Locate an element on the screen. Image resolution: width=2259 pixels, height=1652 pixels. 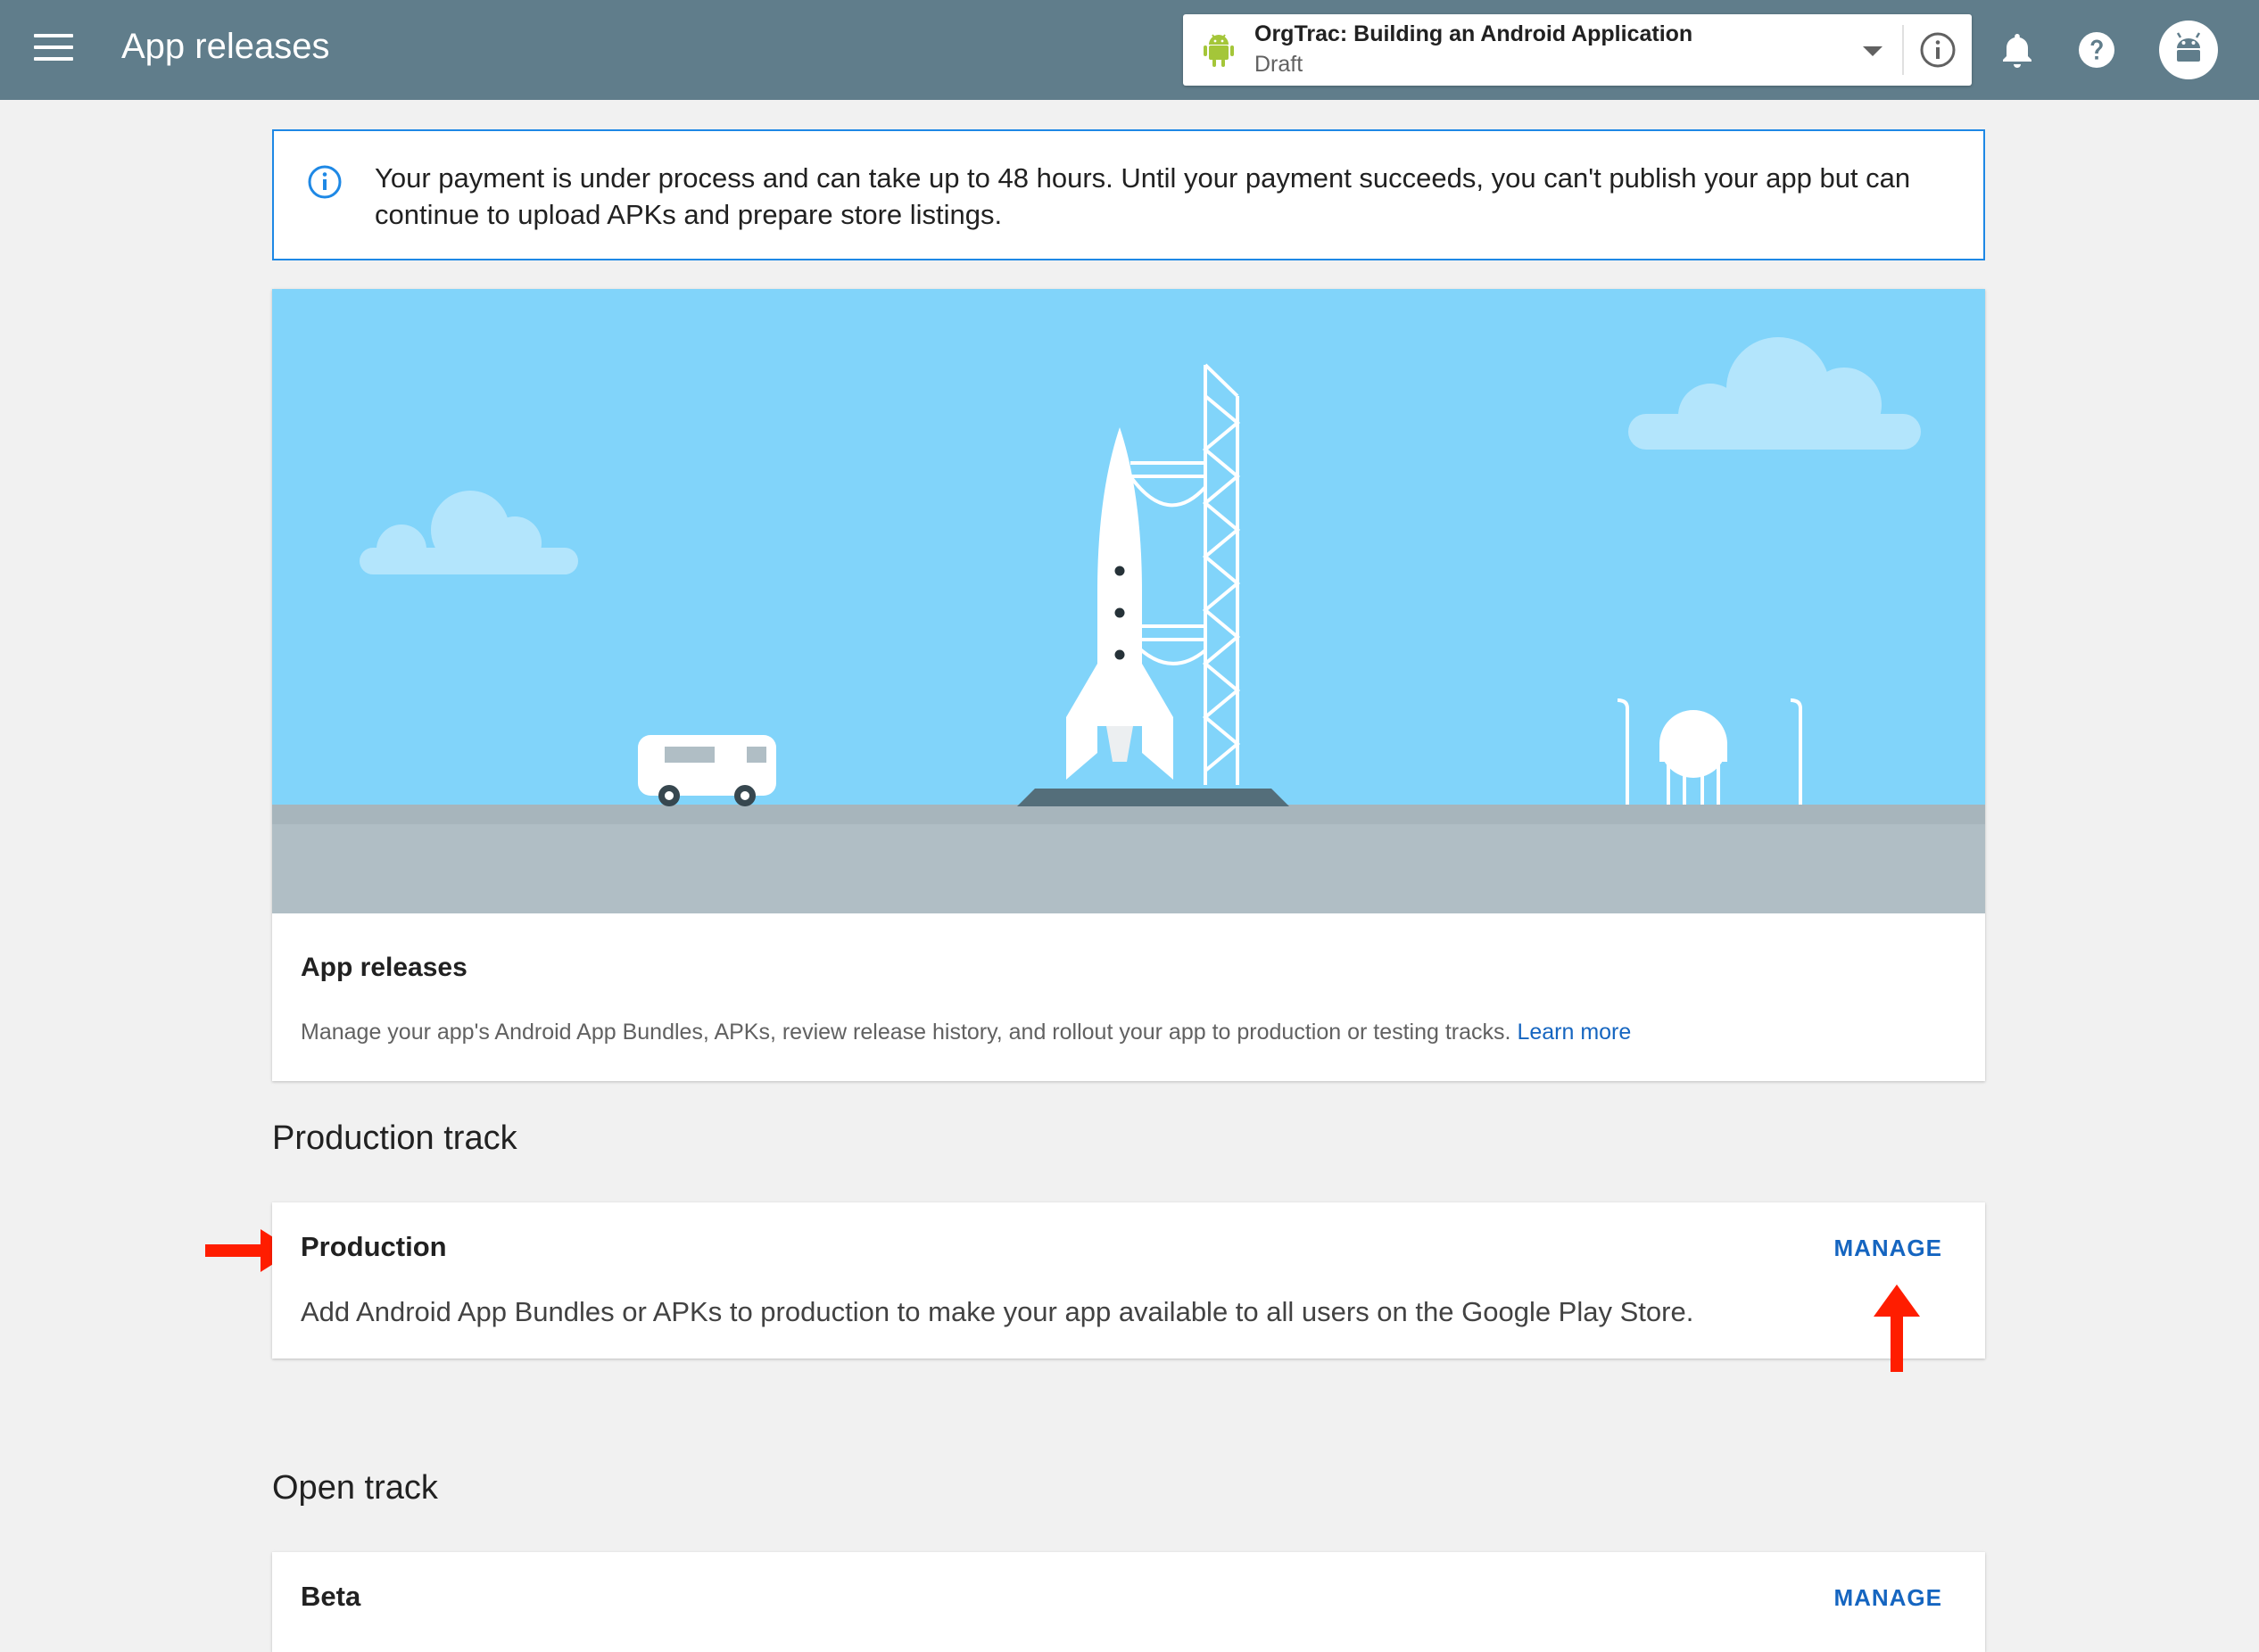
app-name: OrgTrac: Building an Android Application is located at coordinates (1473, 33).